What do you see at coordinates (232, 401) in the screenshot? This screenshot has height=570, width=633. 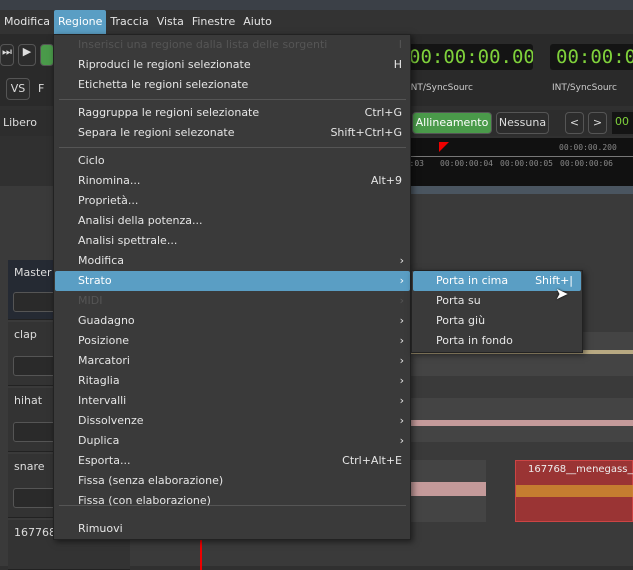 I see `menu-item-intervalli: Intervalli ›` at bounding box center [232, 401].